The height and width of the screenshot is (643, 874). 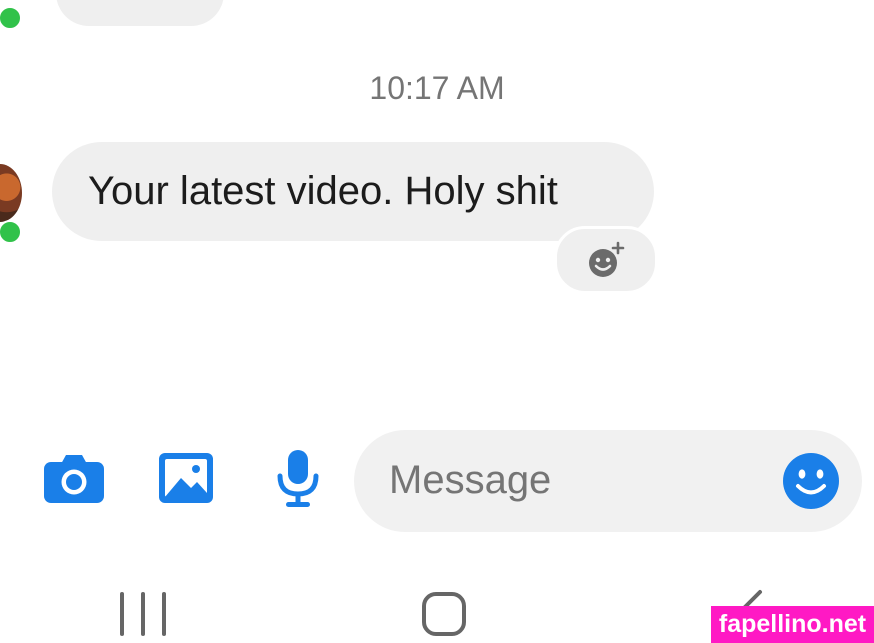 I want to click on gallery-icon, so click(x=186, y=478).